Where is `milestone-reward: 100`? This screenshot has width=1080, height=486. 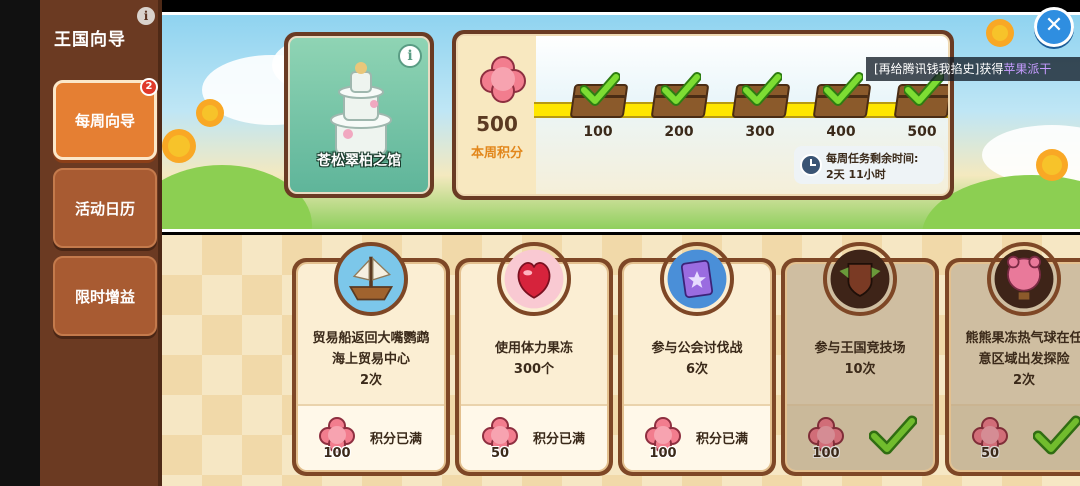
milestone-reward: 100 is located at coordinates (598, 108).